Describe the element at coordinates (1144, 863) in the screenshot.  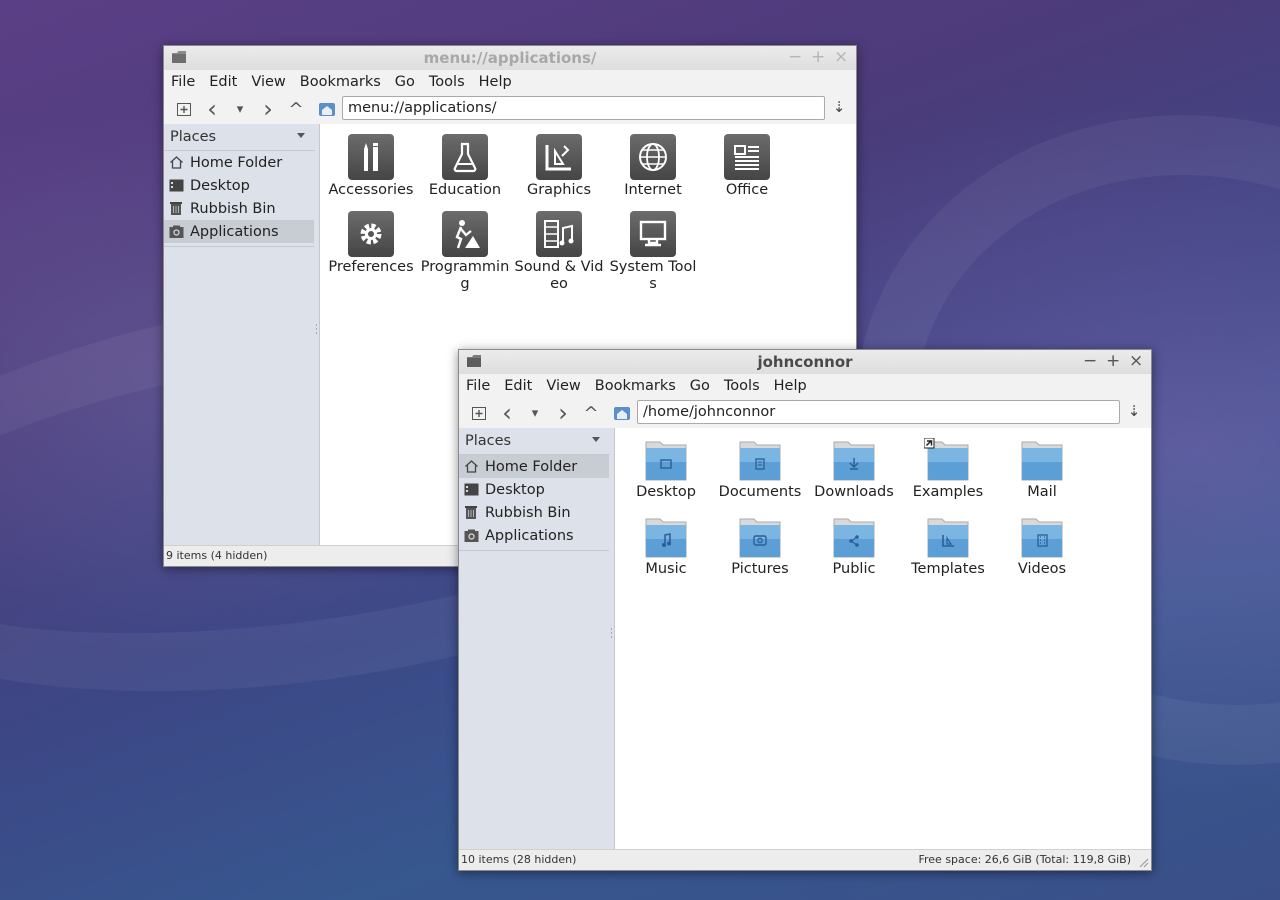
I see `resize-grip-icon` at that location.